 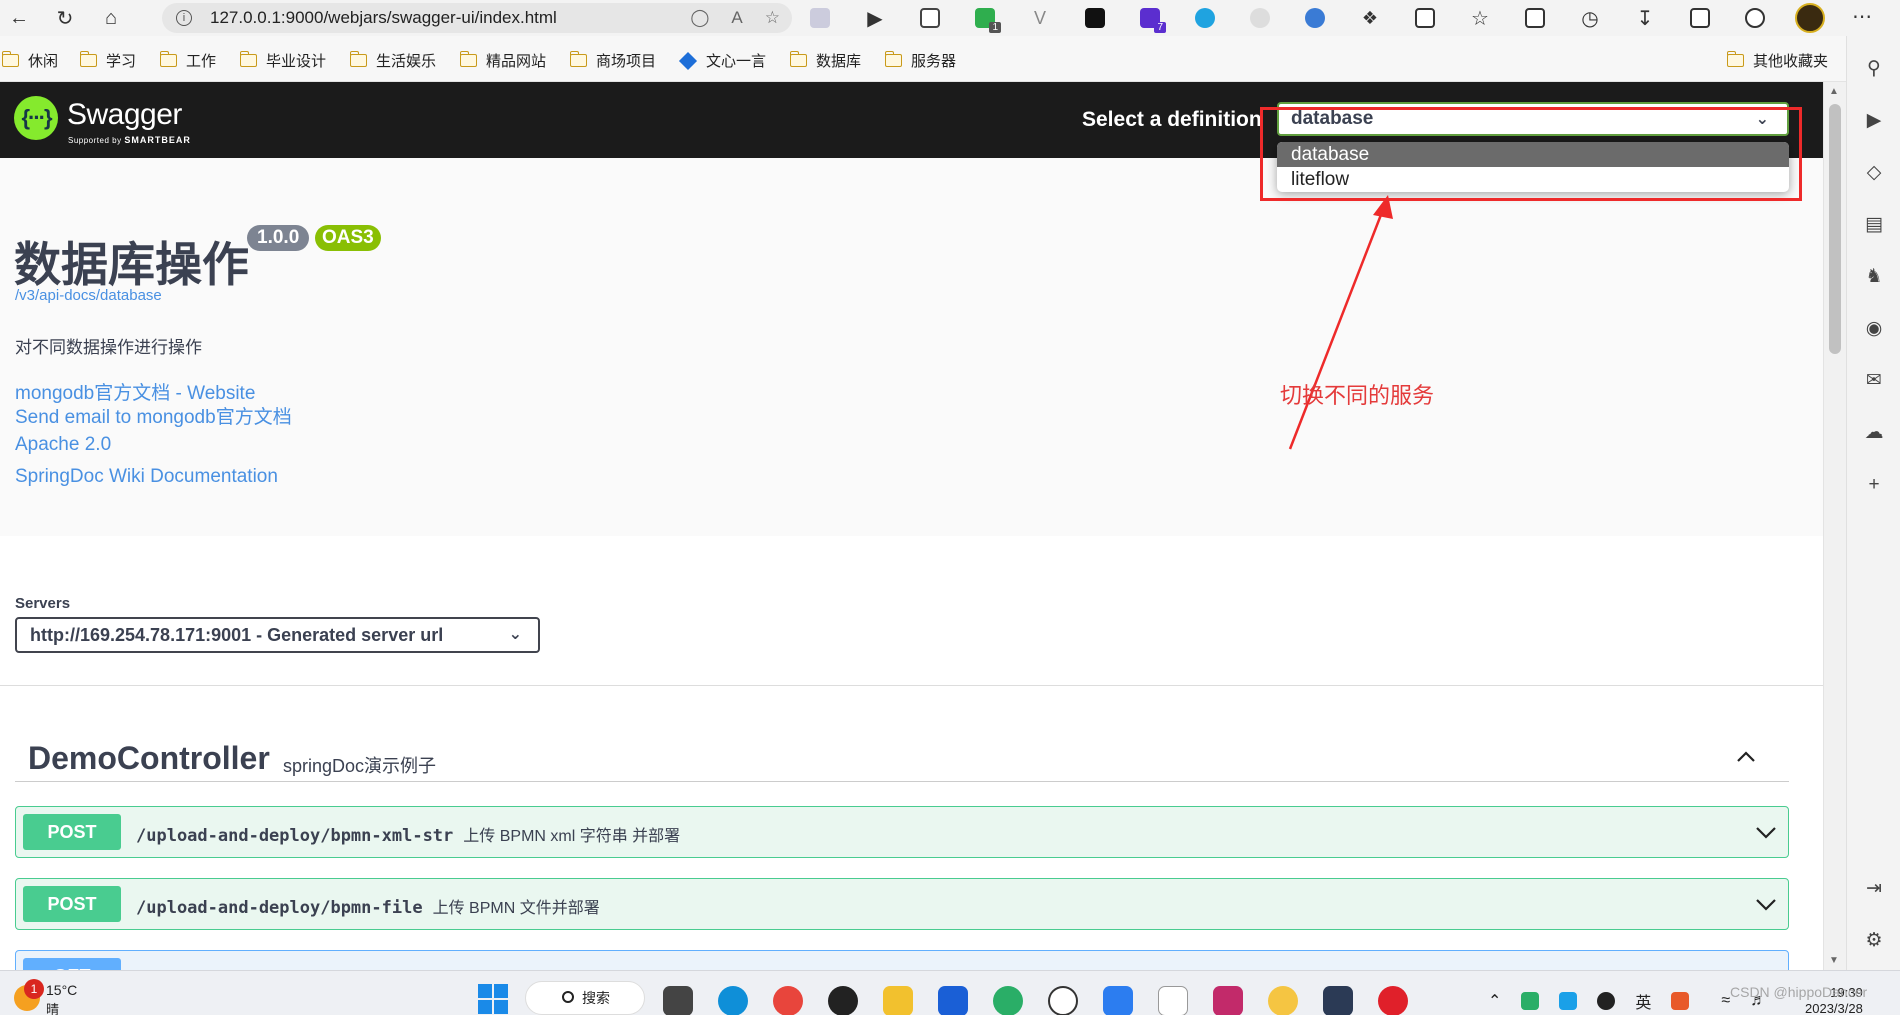 I want to click on api-docs-link: /v3/api-docs/database, so click(x=88, y=295).